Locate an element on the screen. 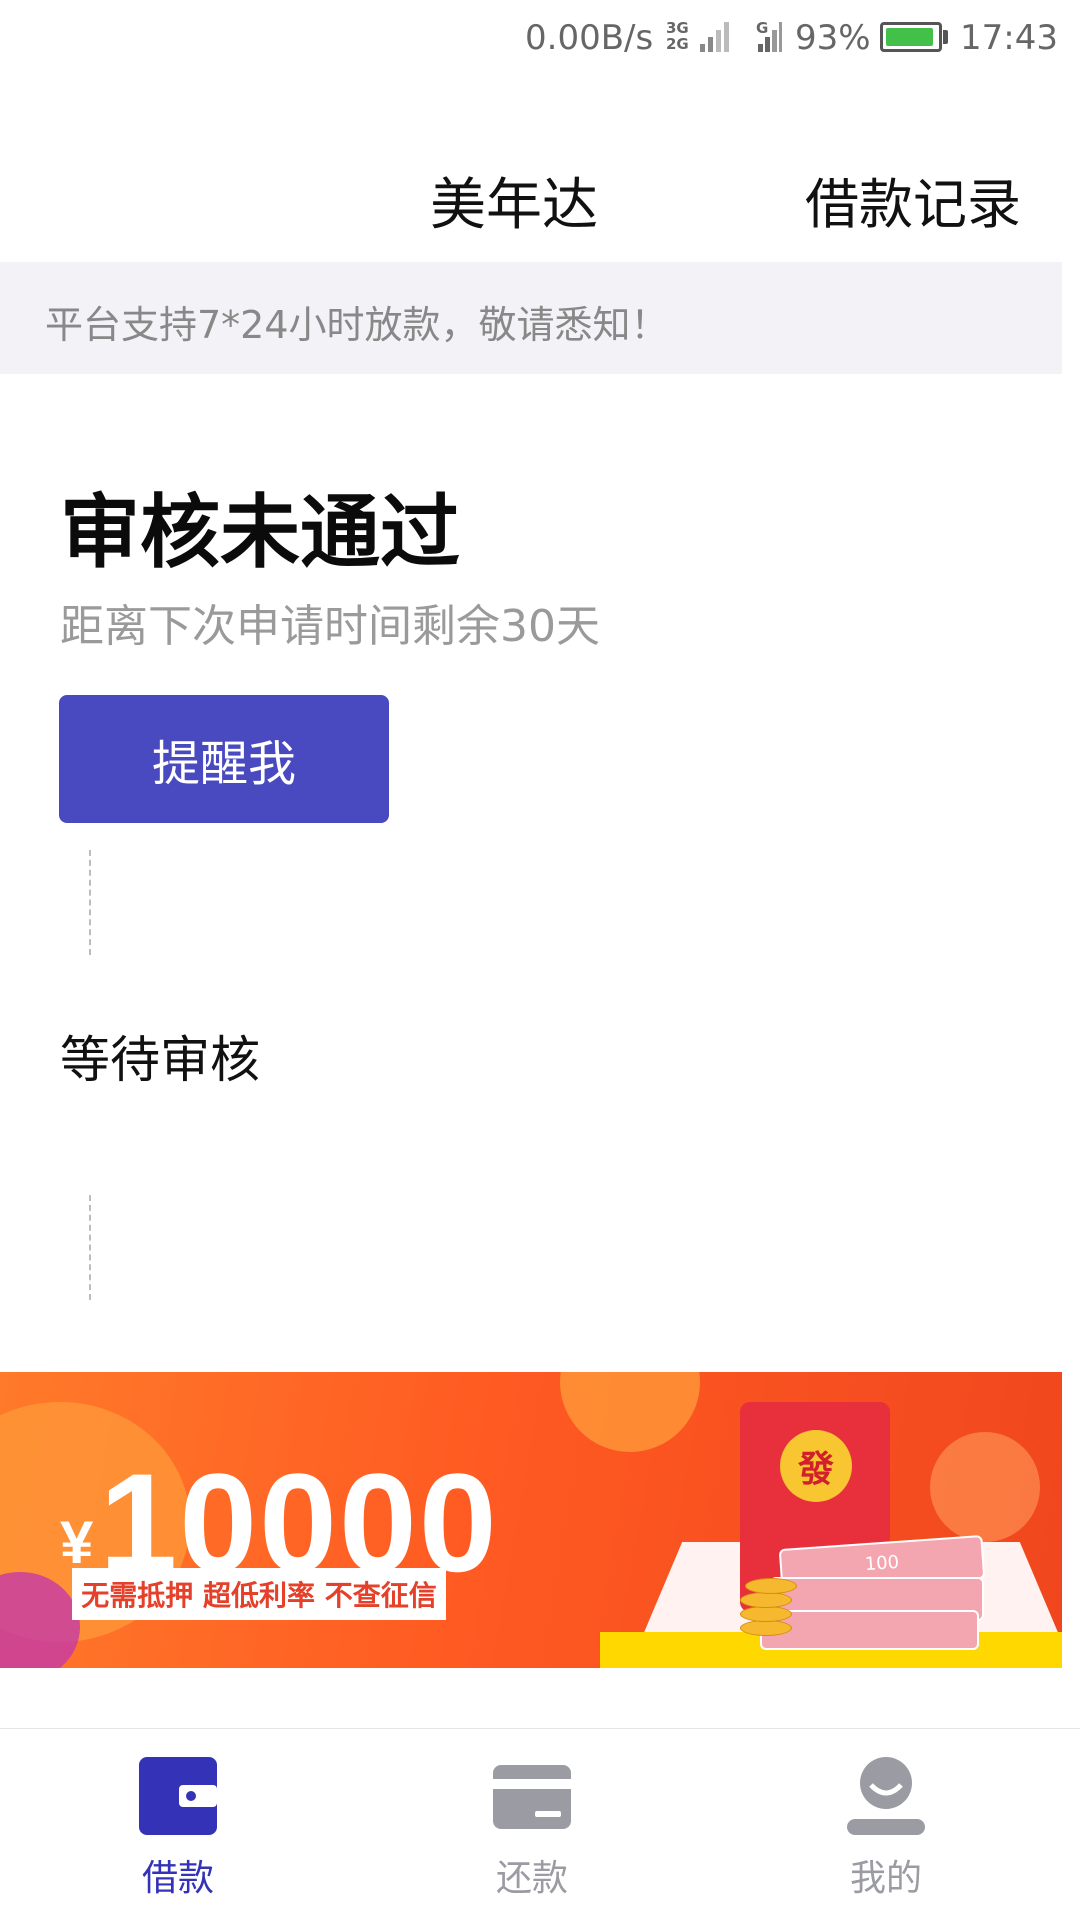  signal-icon-sim2 is located at coordinates (770, 37).